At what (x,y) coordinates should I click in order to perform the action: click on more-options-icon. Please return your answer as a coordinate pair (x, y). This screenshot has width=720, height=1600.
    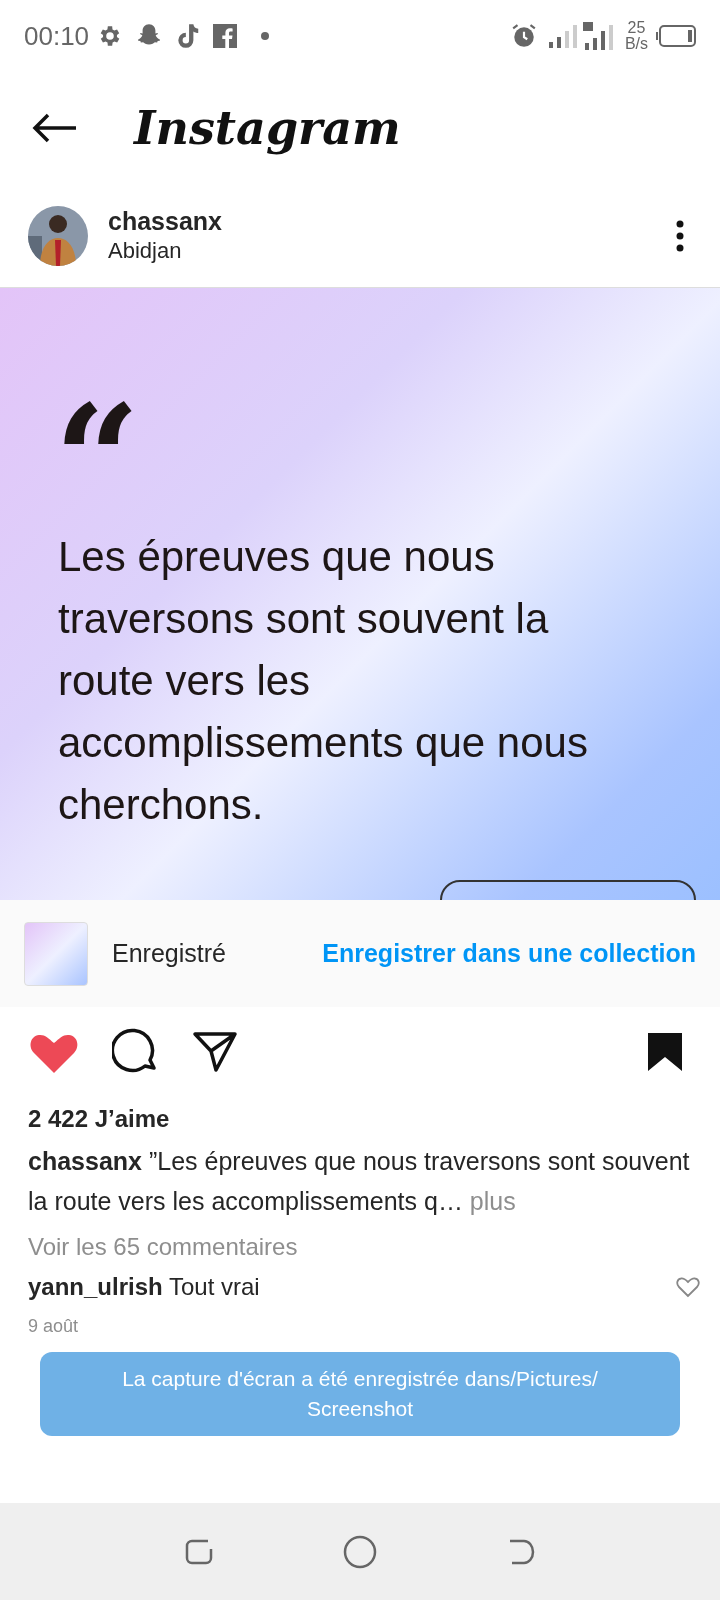
    Looking at the image, I should click on (680, 235).